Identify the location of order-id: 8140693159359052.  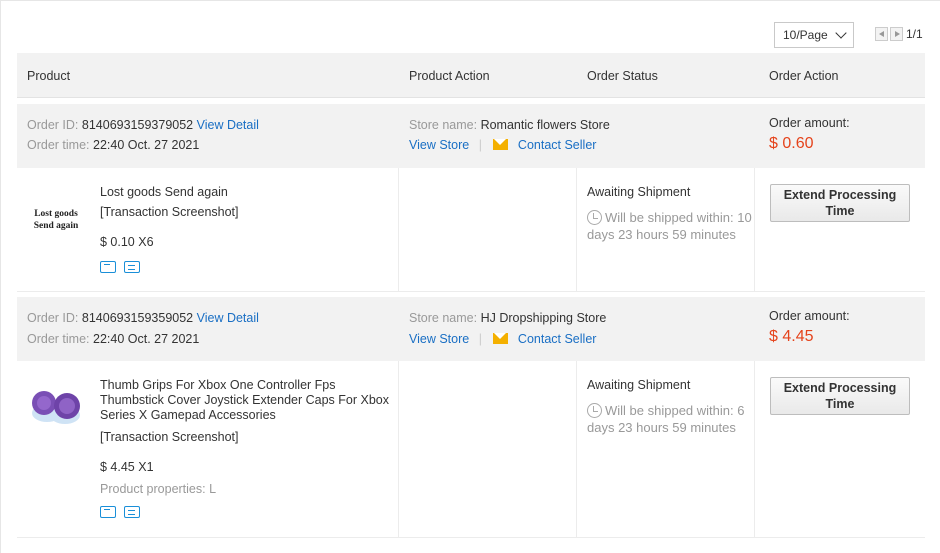
(137, 318).